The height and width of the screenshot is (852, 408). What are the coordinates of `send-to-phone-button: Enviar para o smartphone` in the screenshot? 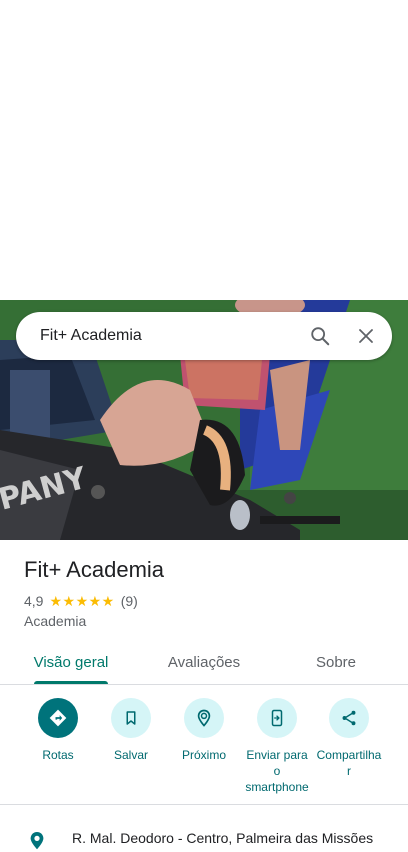 It's located at (277, 746).